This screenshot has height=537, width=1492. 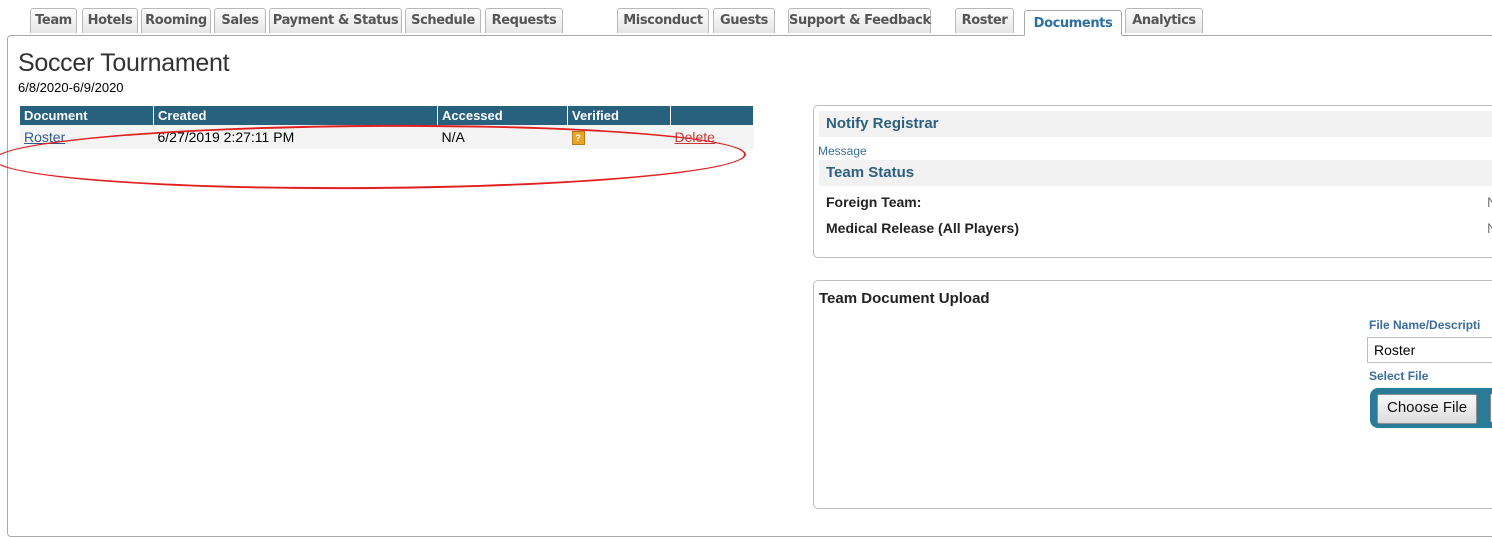 I want to click on tab-misconduct: Misconduct, so click(x=663, y=20).